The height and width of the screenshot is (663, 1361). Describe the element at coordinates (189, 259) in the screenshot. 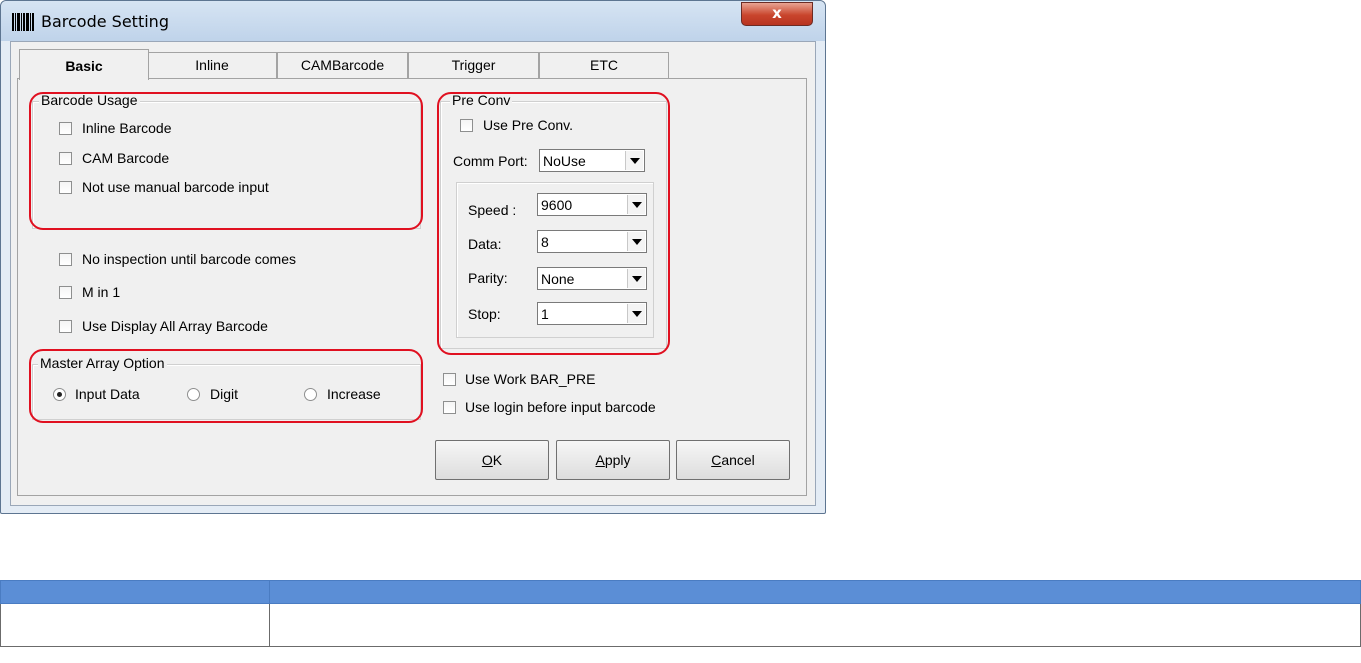

I see `no-inspection-label: No inspection until barcode comes` at that location.